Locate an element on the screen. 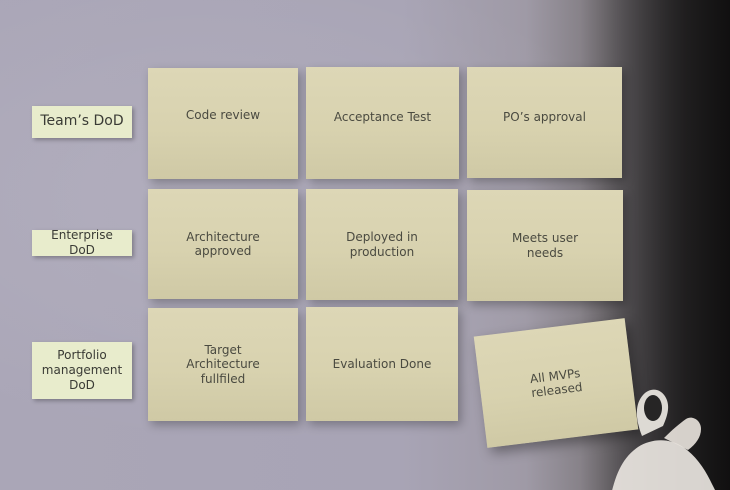  sticky-note-evaluation-done: Evaluation Done is located at coordinates (382, 364).